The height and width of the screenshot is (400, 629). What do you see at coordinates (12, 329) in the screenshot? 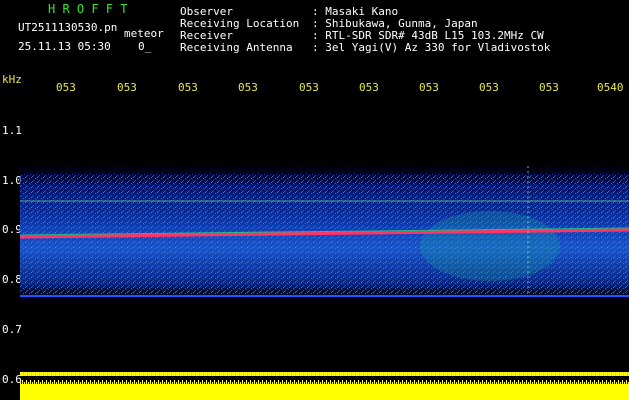
I see `y-tick: 0.7` at bounding box center [12, 329].